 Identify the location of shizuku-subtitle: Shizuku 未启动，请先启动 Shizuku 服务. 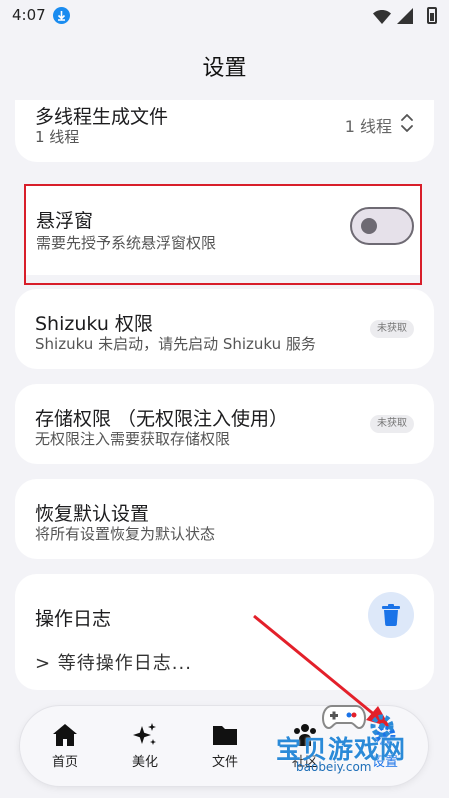
(175, 344).